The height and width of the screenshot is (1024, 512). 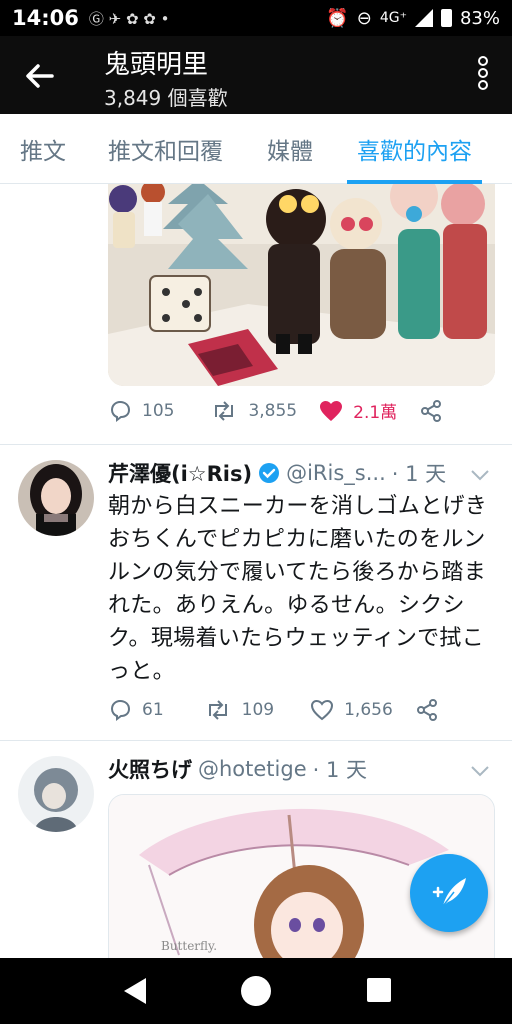 What do you see at coordinates (269, 473) in the screenshot?
I see `verified-badge-icon` at bounding box center [269, 473].